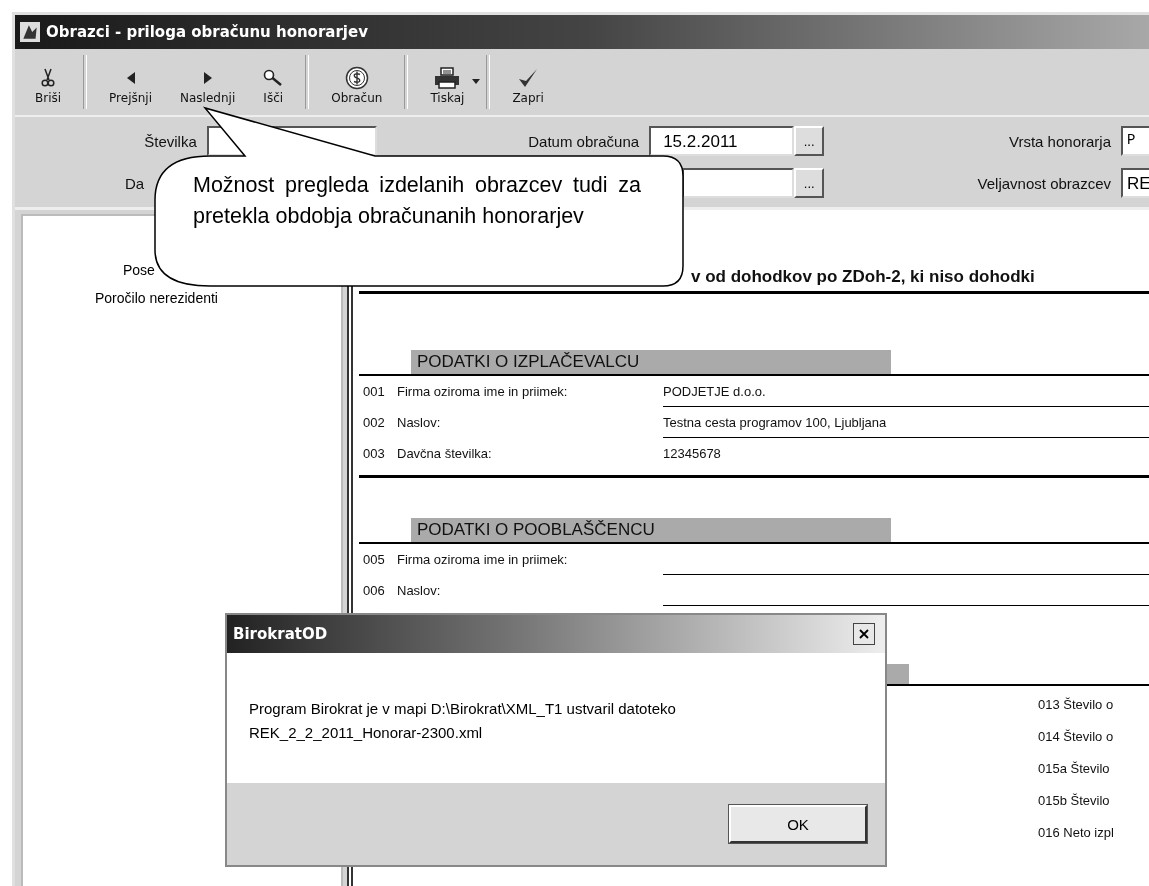 This screenshot has height=886, width=1149. What do you see at coordinates (906, 422) in the screenshot?
I see `row-value: Testna cesta programov 100, Ljubljana` at bounding box center [906, 422].